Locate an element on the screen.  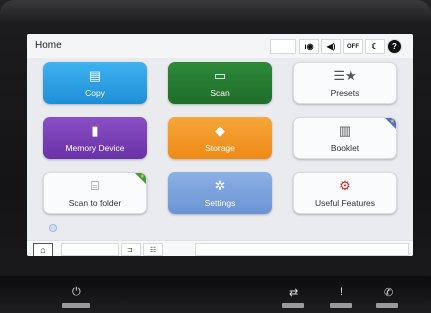
scan-label: Scan is located at coordinates (220, 92).